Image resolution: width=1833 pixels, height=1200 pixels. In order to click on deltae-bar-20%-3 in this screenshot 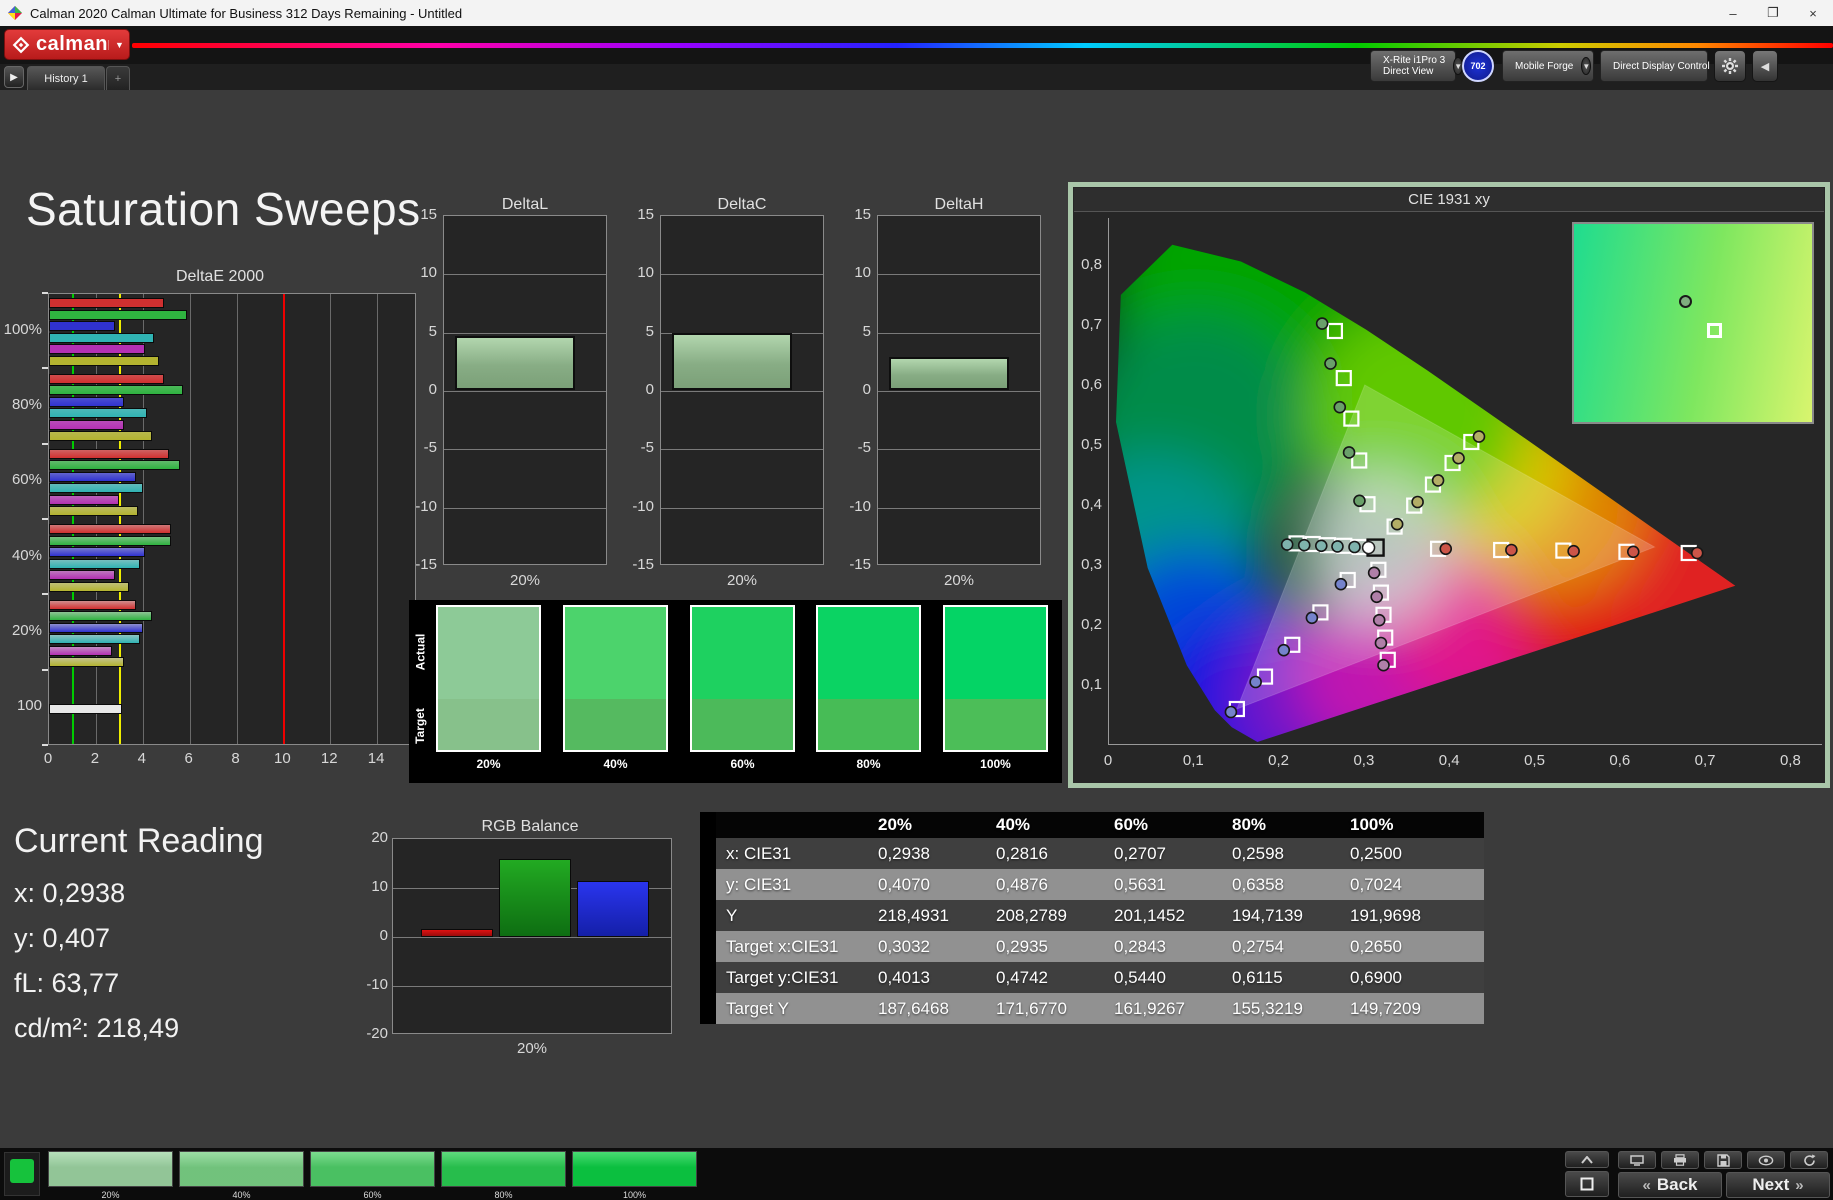, I will do `click(95, 639)`.